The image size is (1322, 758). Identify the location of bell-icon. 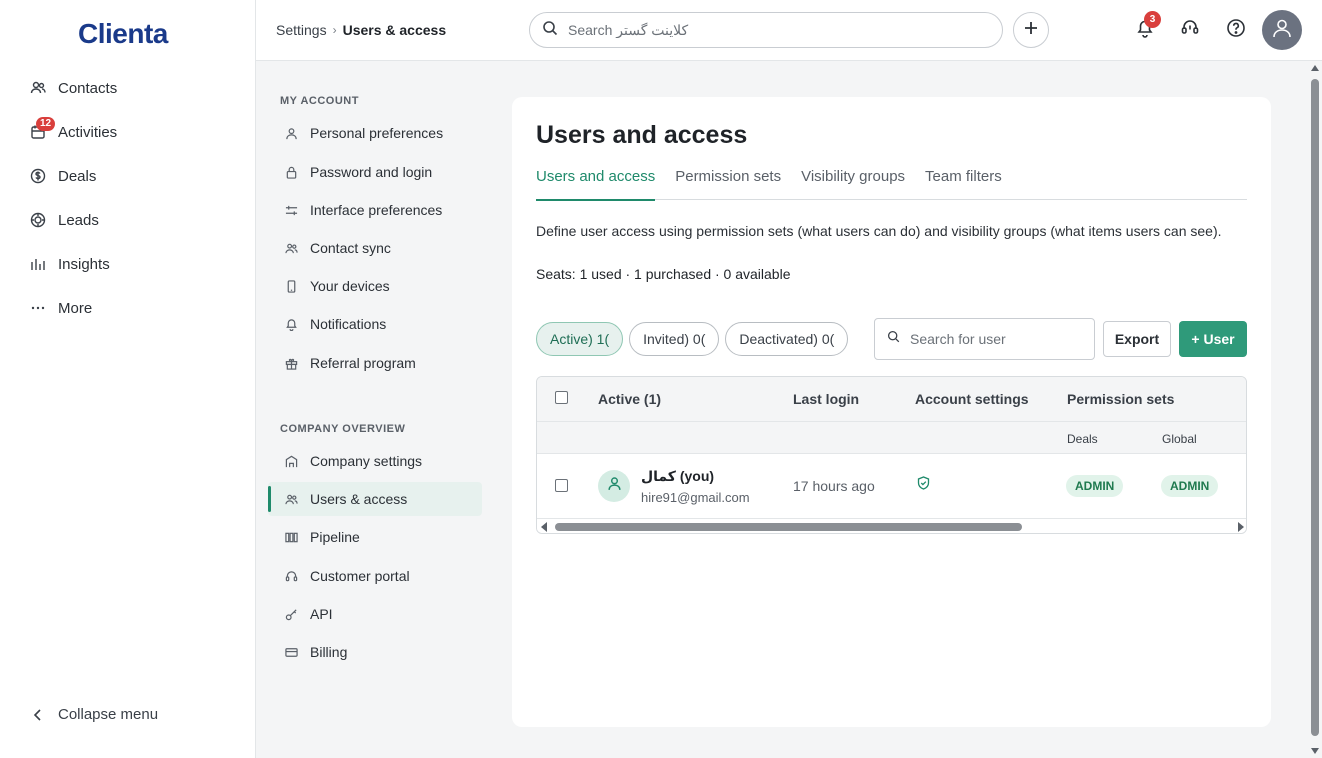
(291, 324).